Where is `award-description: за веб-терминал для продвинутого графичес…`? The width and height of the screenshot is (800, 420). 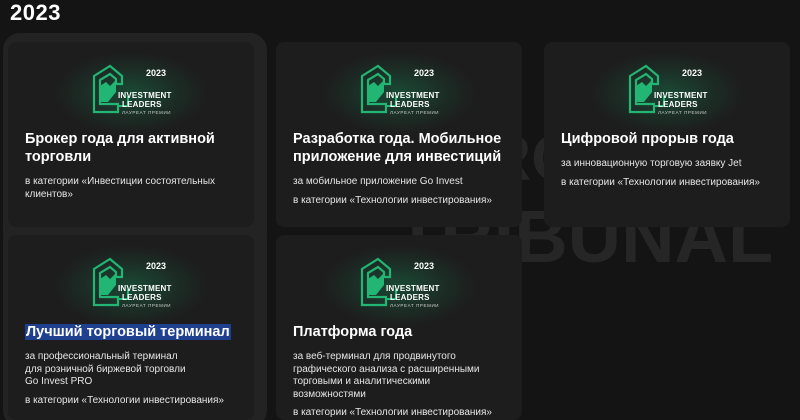
award-description: за веб-терминал для продвинутого графичес… is located at coordinates (402, 376).